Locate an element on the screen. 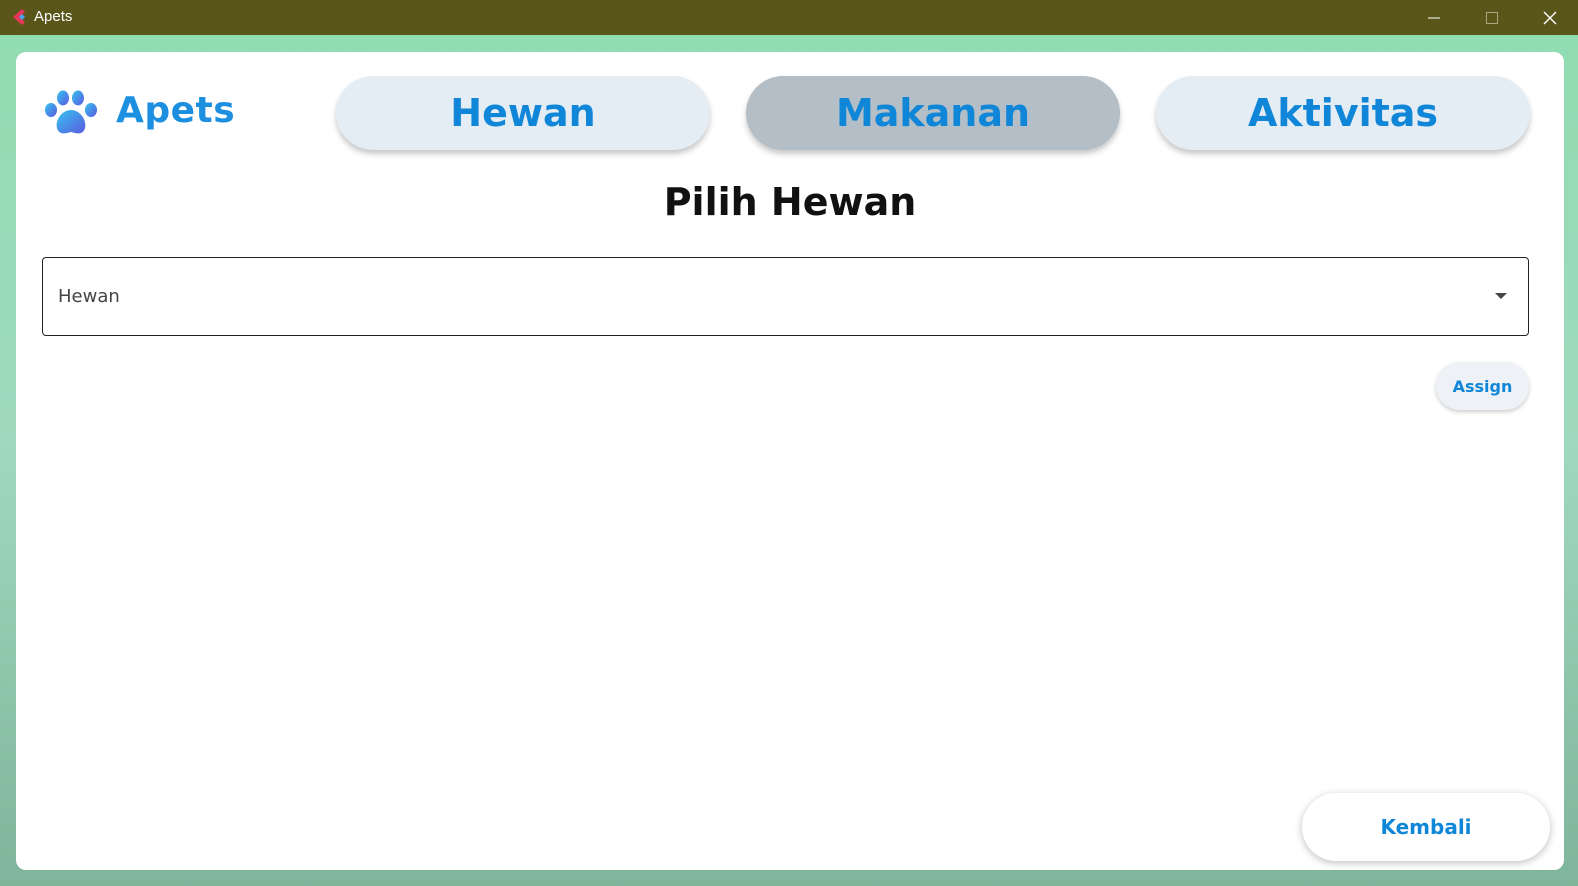  maximize-button is located at coordinates (1492, 17).